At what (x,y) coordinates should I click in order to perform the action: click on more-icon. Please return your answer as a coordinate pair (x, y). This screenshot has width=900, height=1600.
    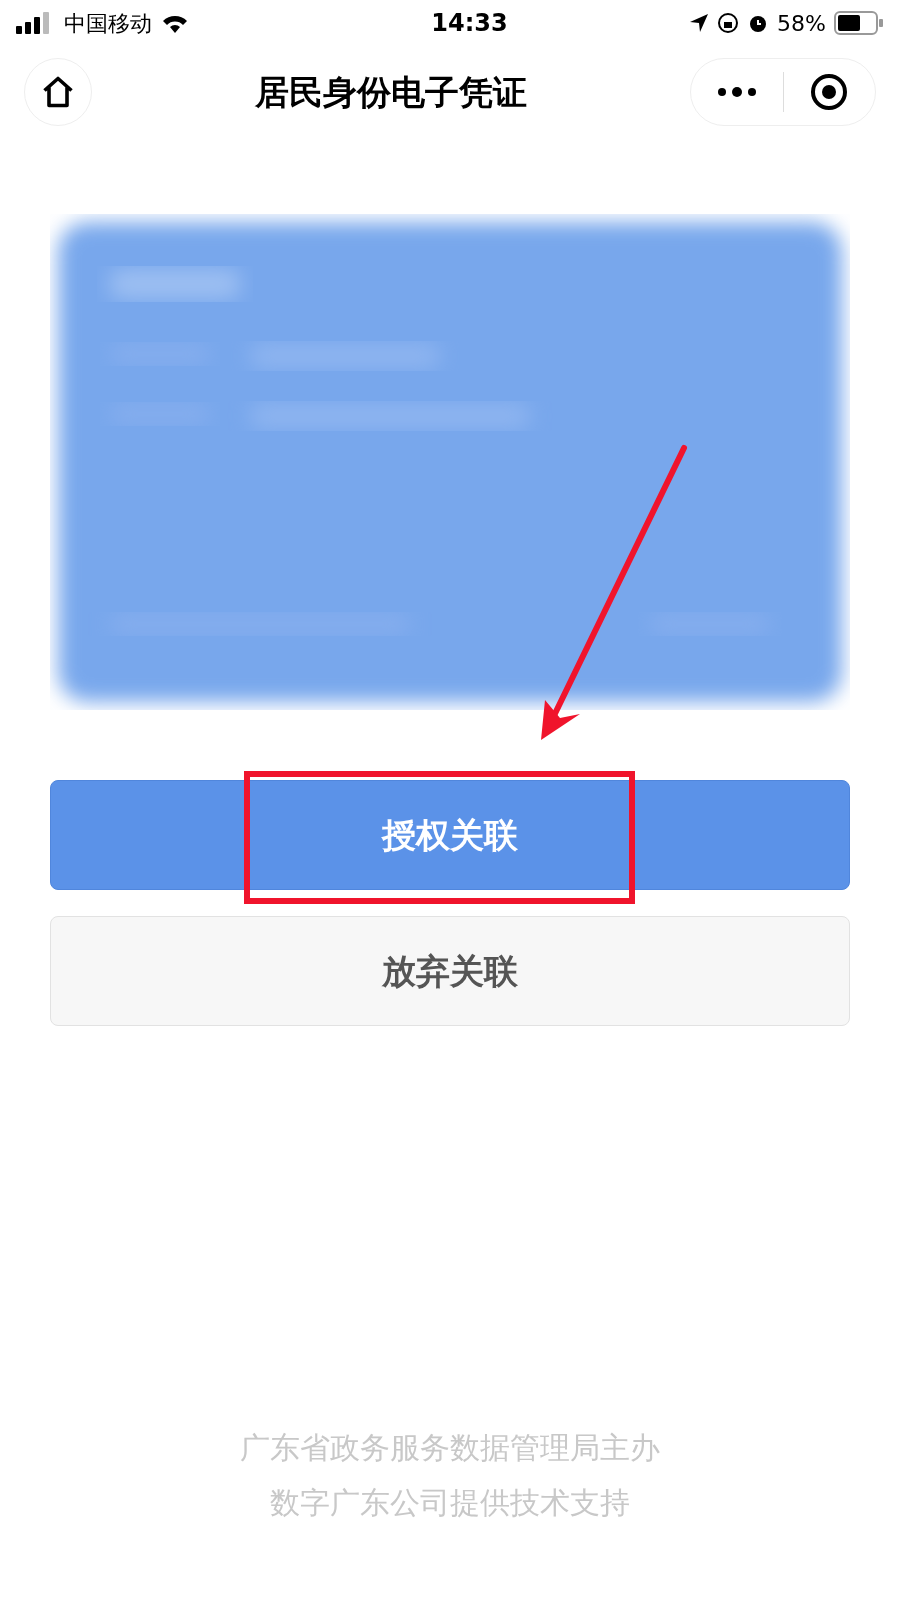
    Looking at the image, I should click on (736, 92).